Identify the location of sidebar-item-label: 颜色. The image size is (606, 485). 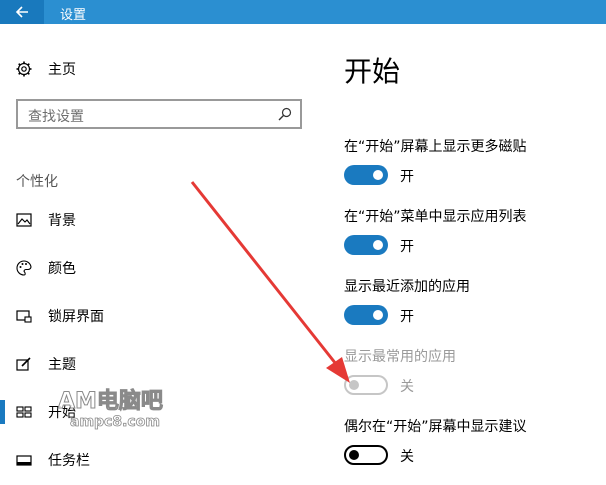
(62, 269).